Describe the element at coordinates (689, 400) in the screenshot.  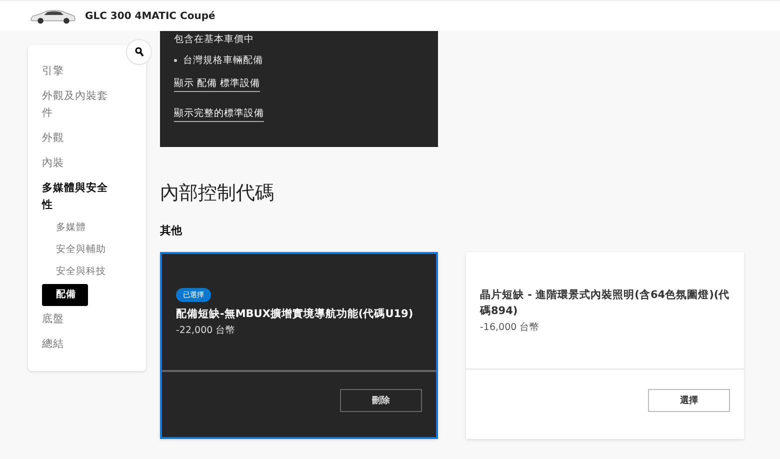
I see `select-button: 選擇` at that location.